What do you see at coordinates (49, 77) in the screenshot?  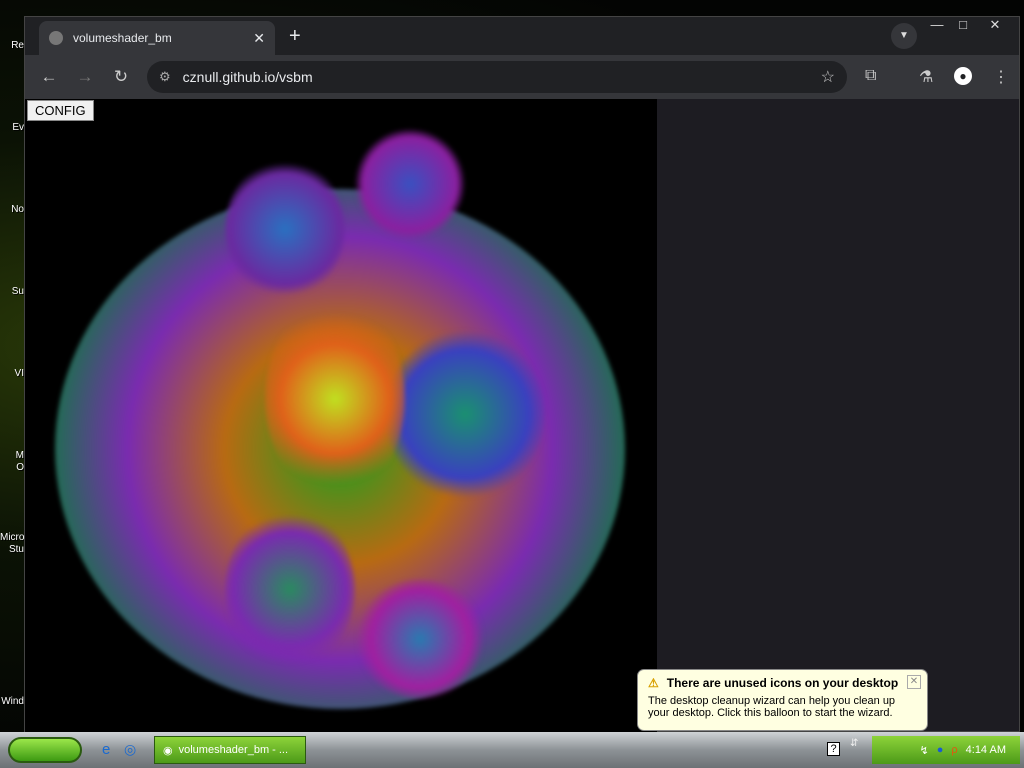 I see `back-button: ←` at bounding box center [49, 77].